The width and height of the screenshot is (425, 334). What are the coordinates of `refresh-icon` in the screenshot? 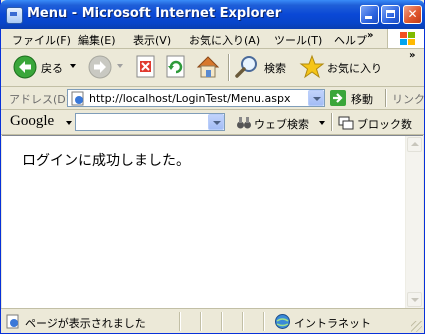 It's located at (176, 67).